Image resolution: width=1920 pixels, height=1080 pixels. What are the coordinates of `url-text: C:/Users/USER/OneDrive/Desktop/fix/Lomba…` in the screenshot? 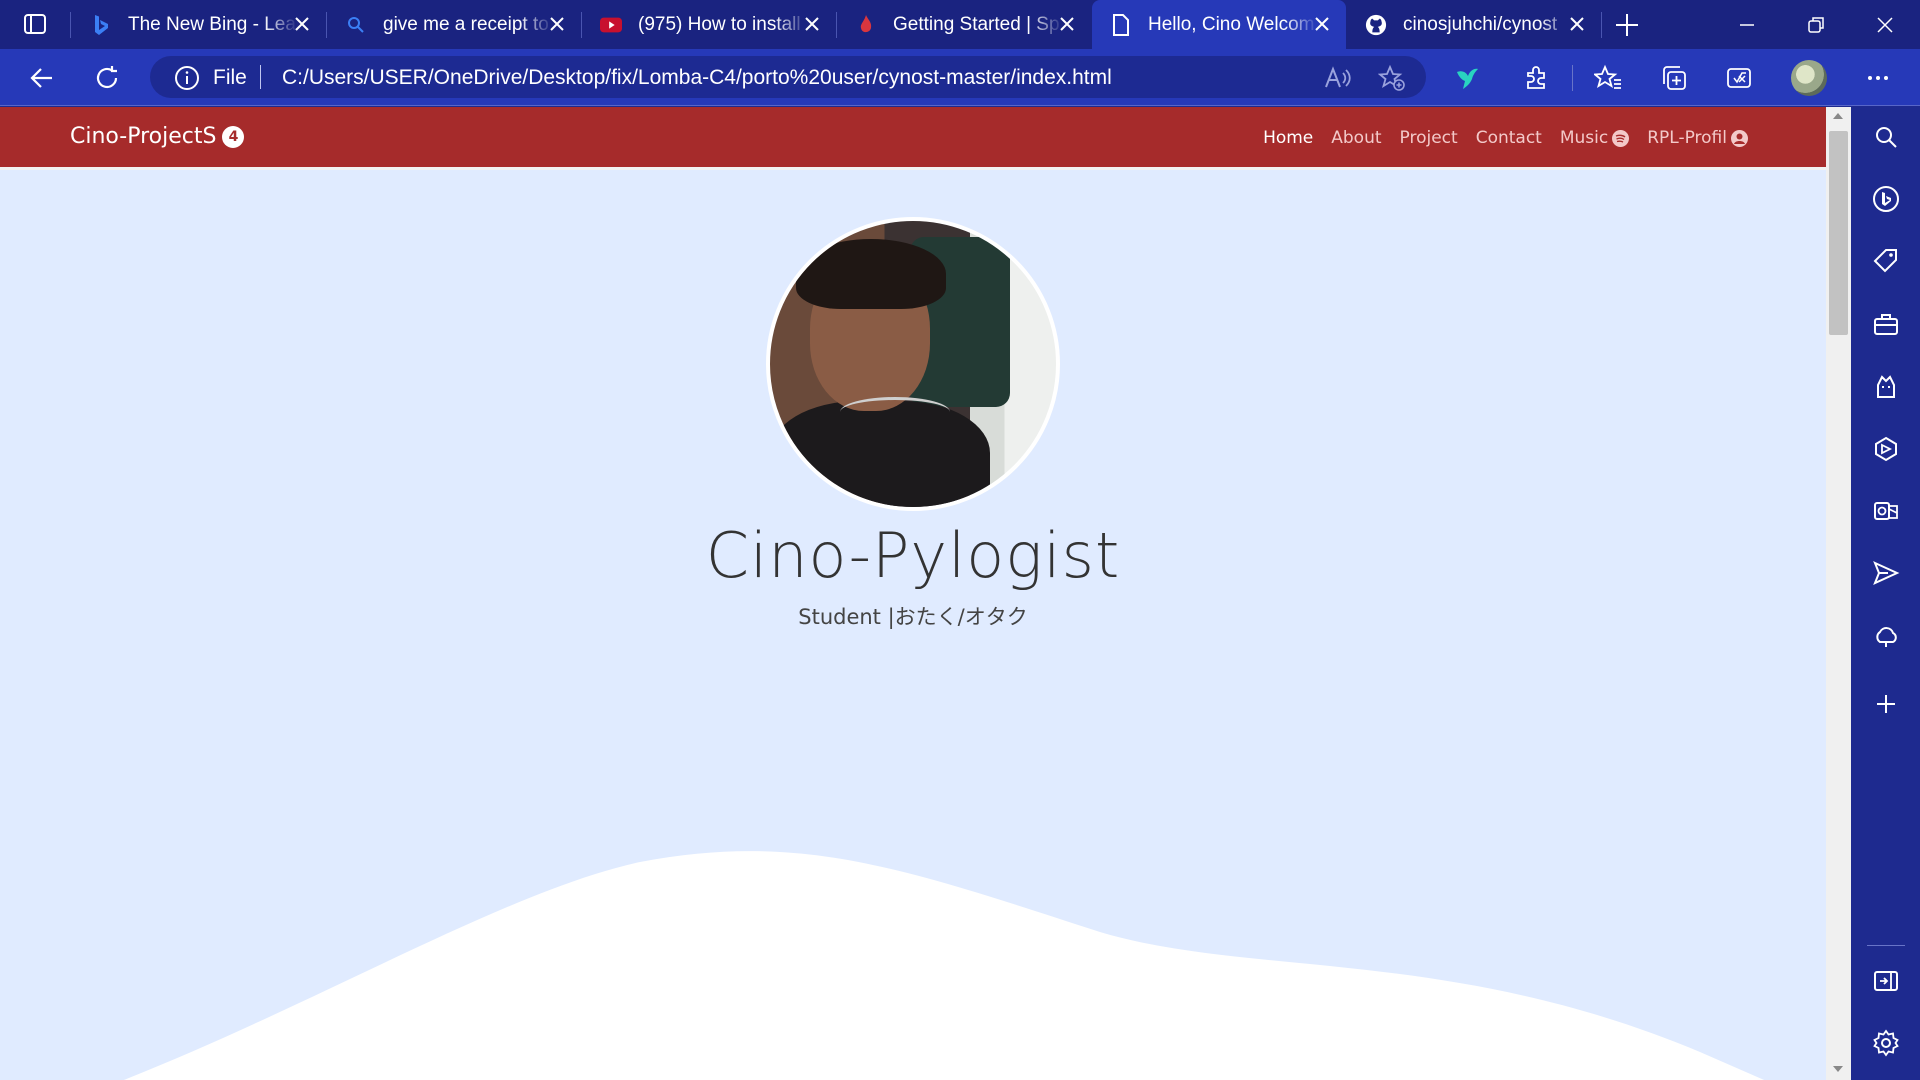 It's located at (697, 78).